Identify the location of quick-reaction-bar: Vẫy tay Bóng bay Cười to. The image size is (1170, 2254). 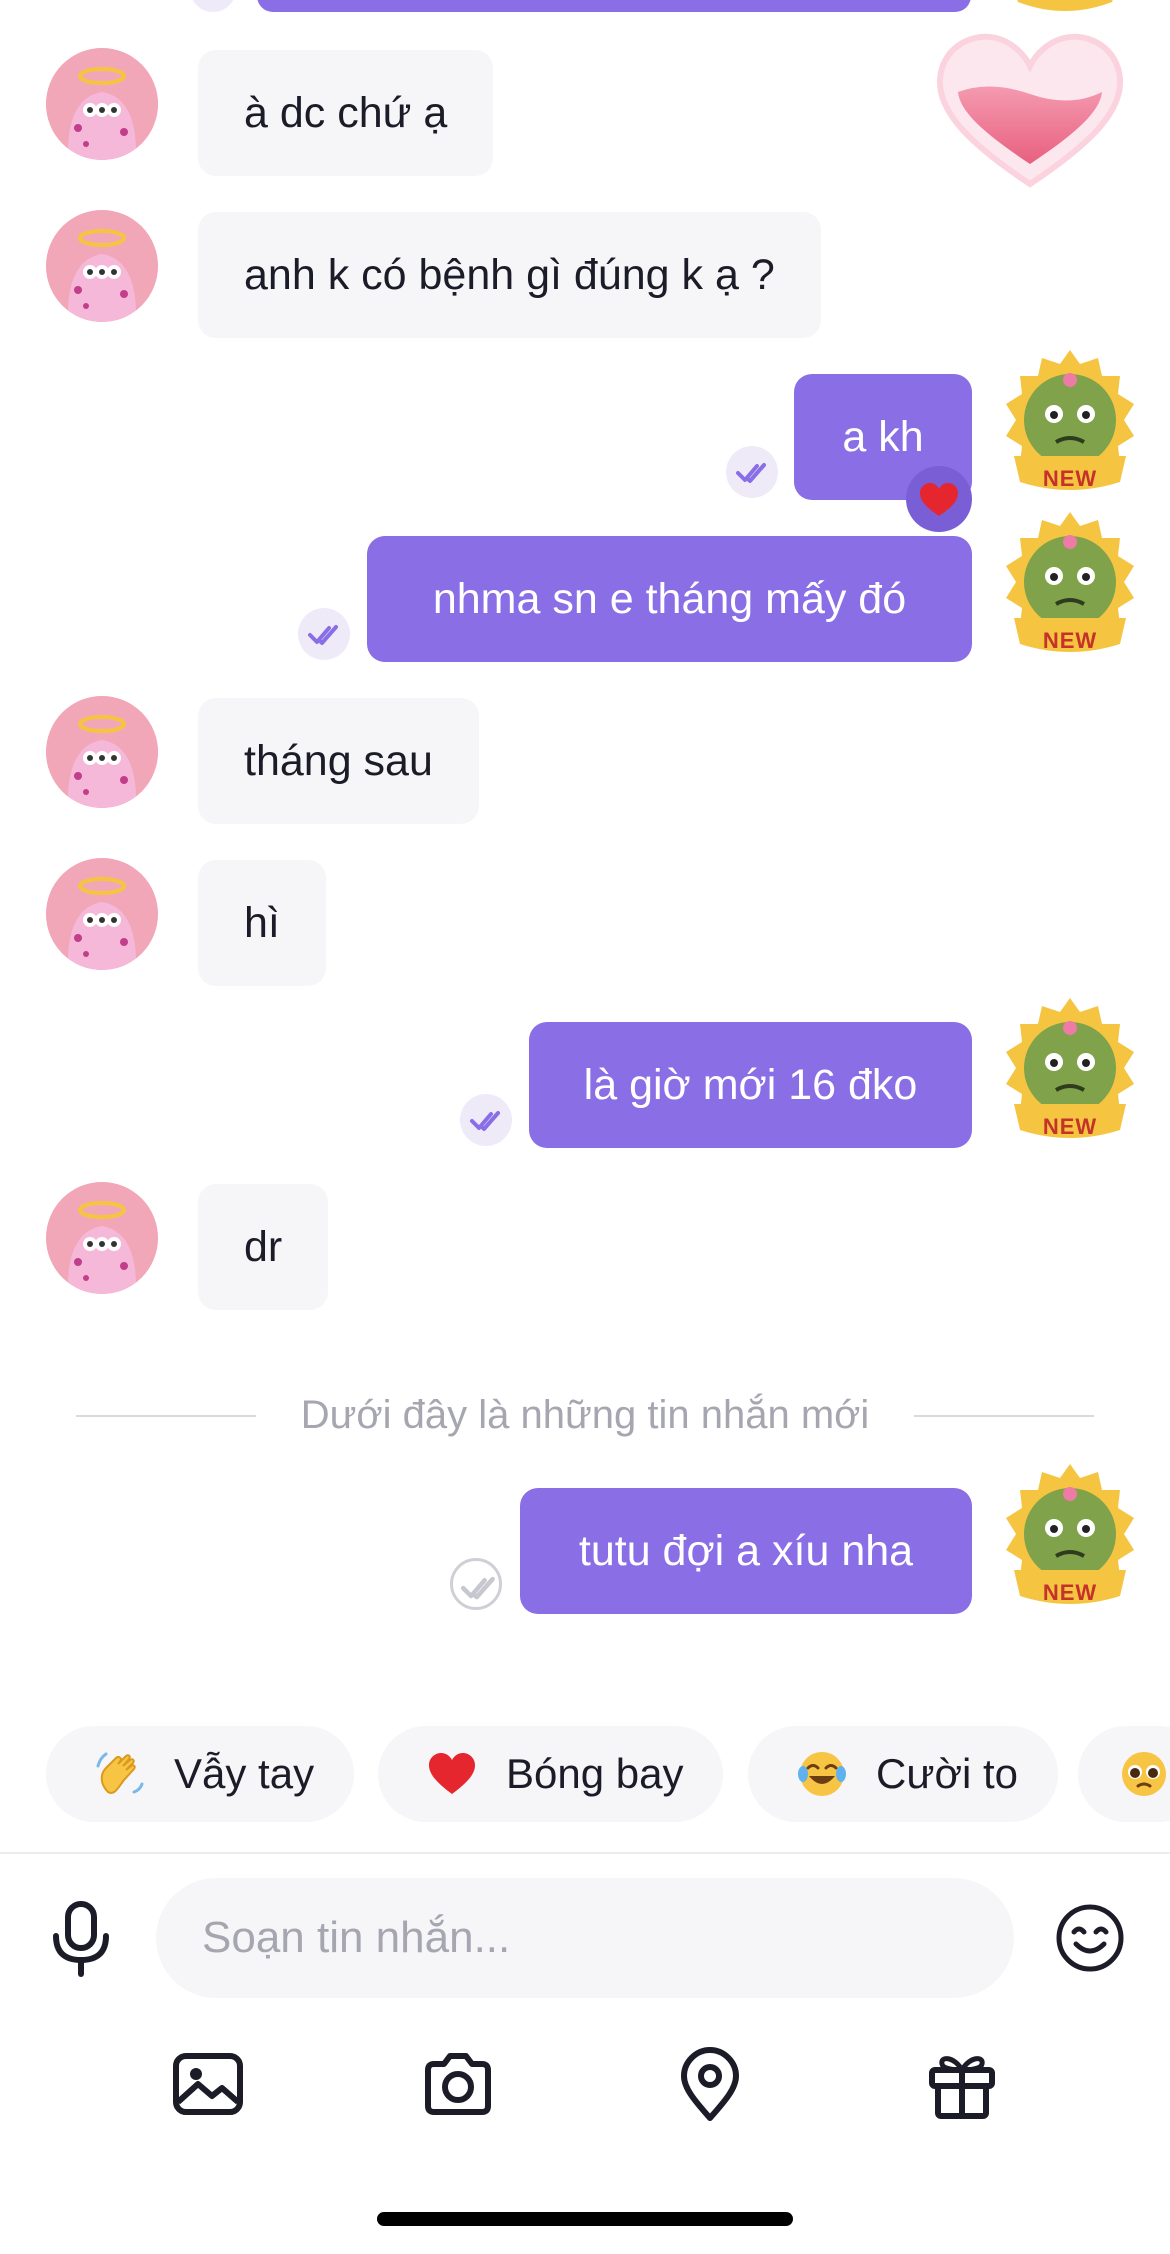
(585, 1774).